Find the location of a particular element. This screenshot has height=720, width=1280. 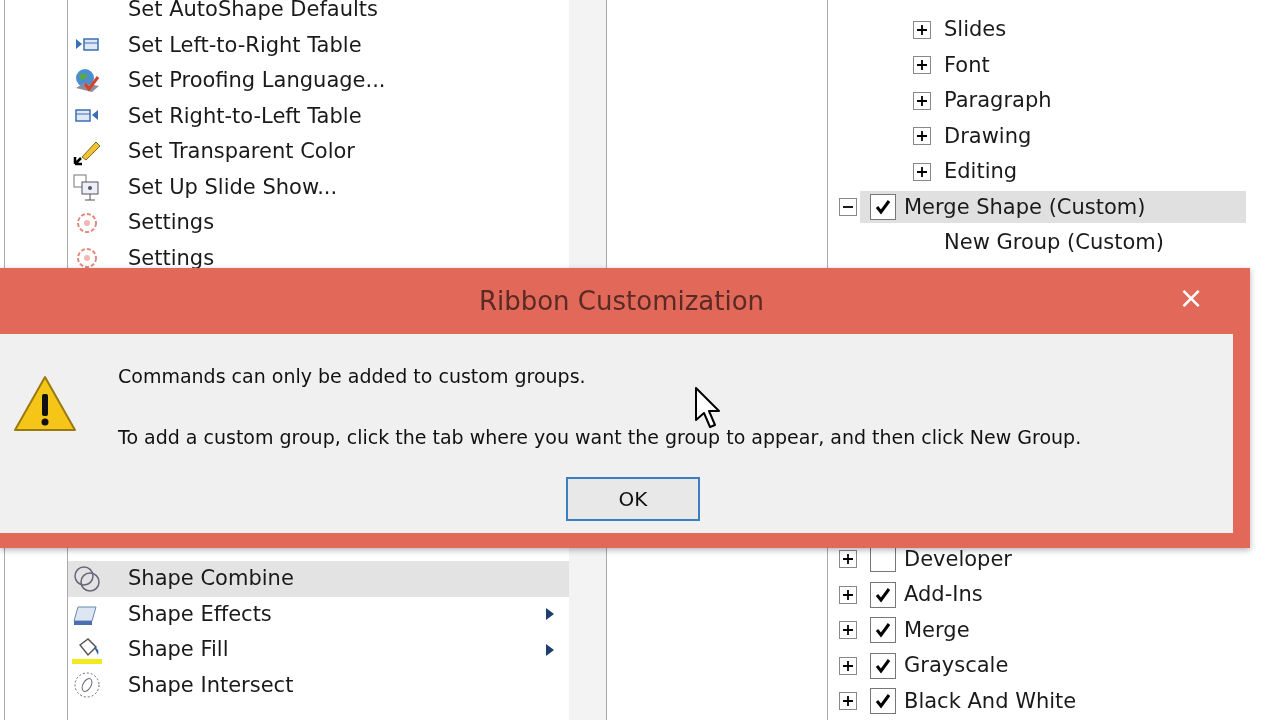

dialog-message: To add a custom group, click the tab where you want the group to appear, and then click New Group. is located at coordinates (600, 437).